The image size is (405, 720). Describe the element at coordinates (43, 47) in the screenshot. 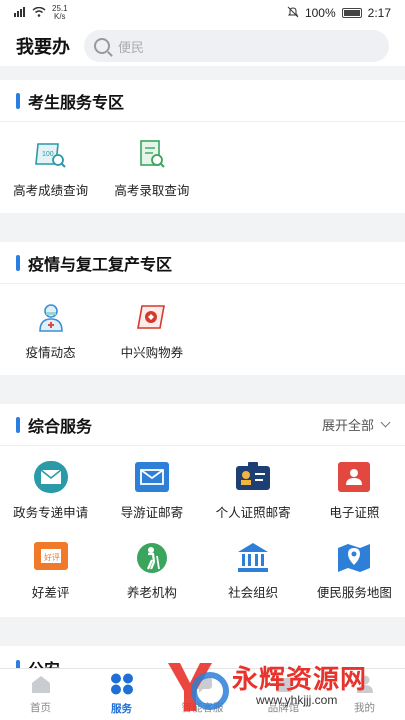

I see `page-title: 我要办` at that location.